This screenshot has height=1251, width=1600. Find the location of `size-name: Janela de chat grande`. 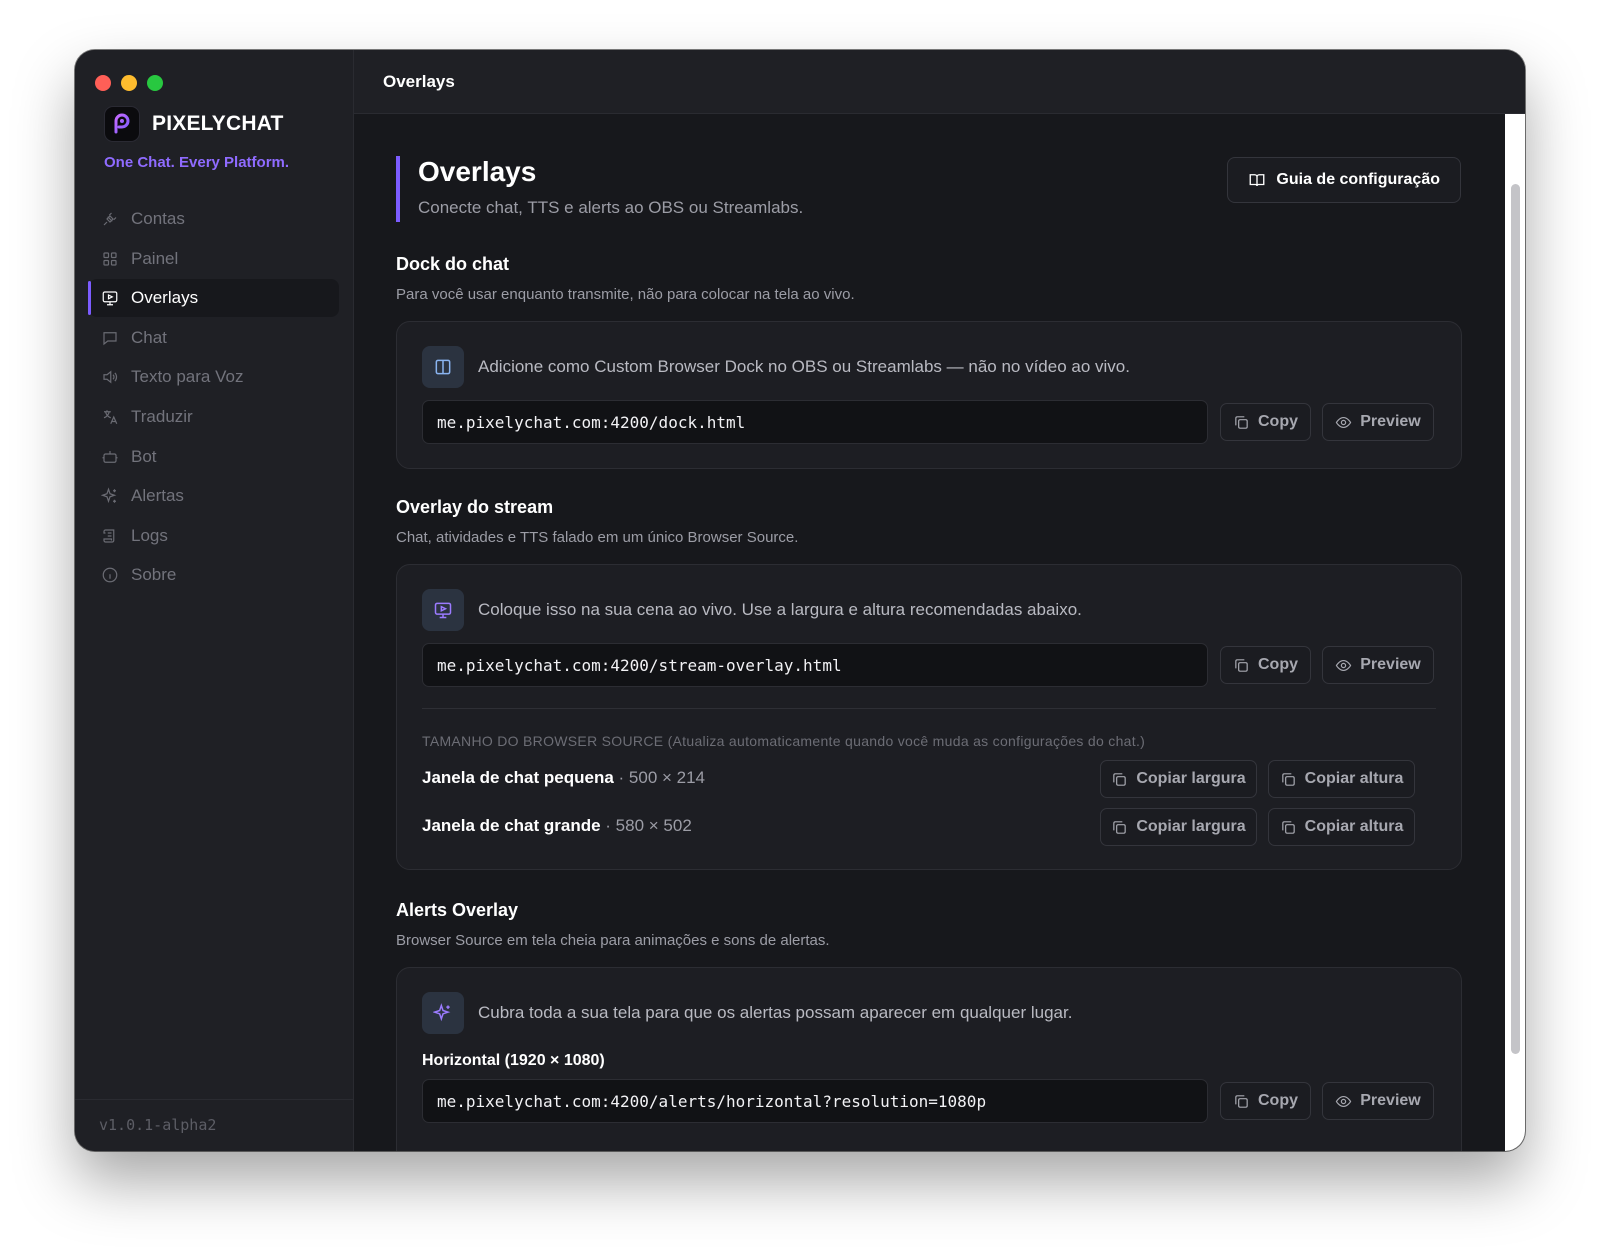

size-name: Janela de chat grande is located at coordinates (511, 825).